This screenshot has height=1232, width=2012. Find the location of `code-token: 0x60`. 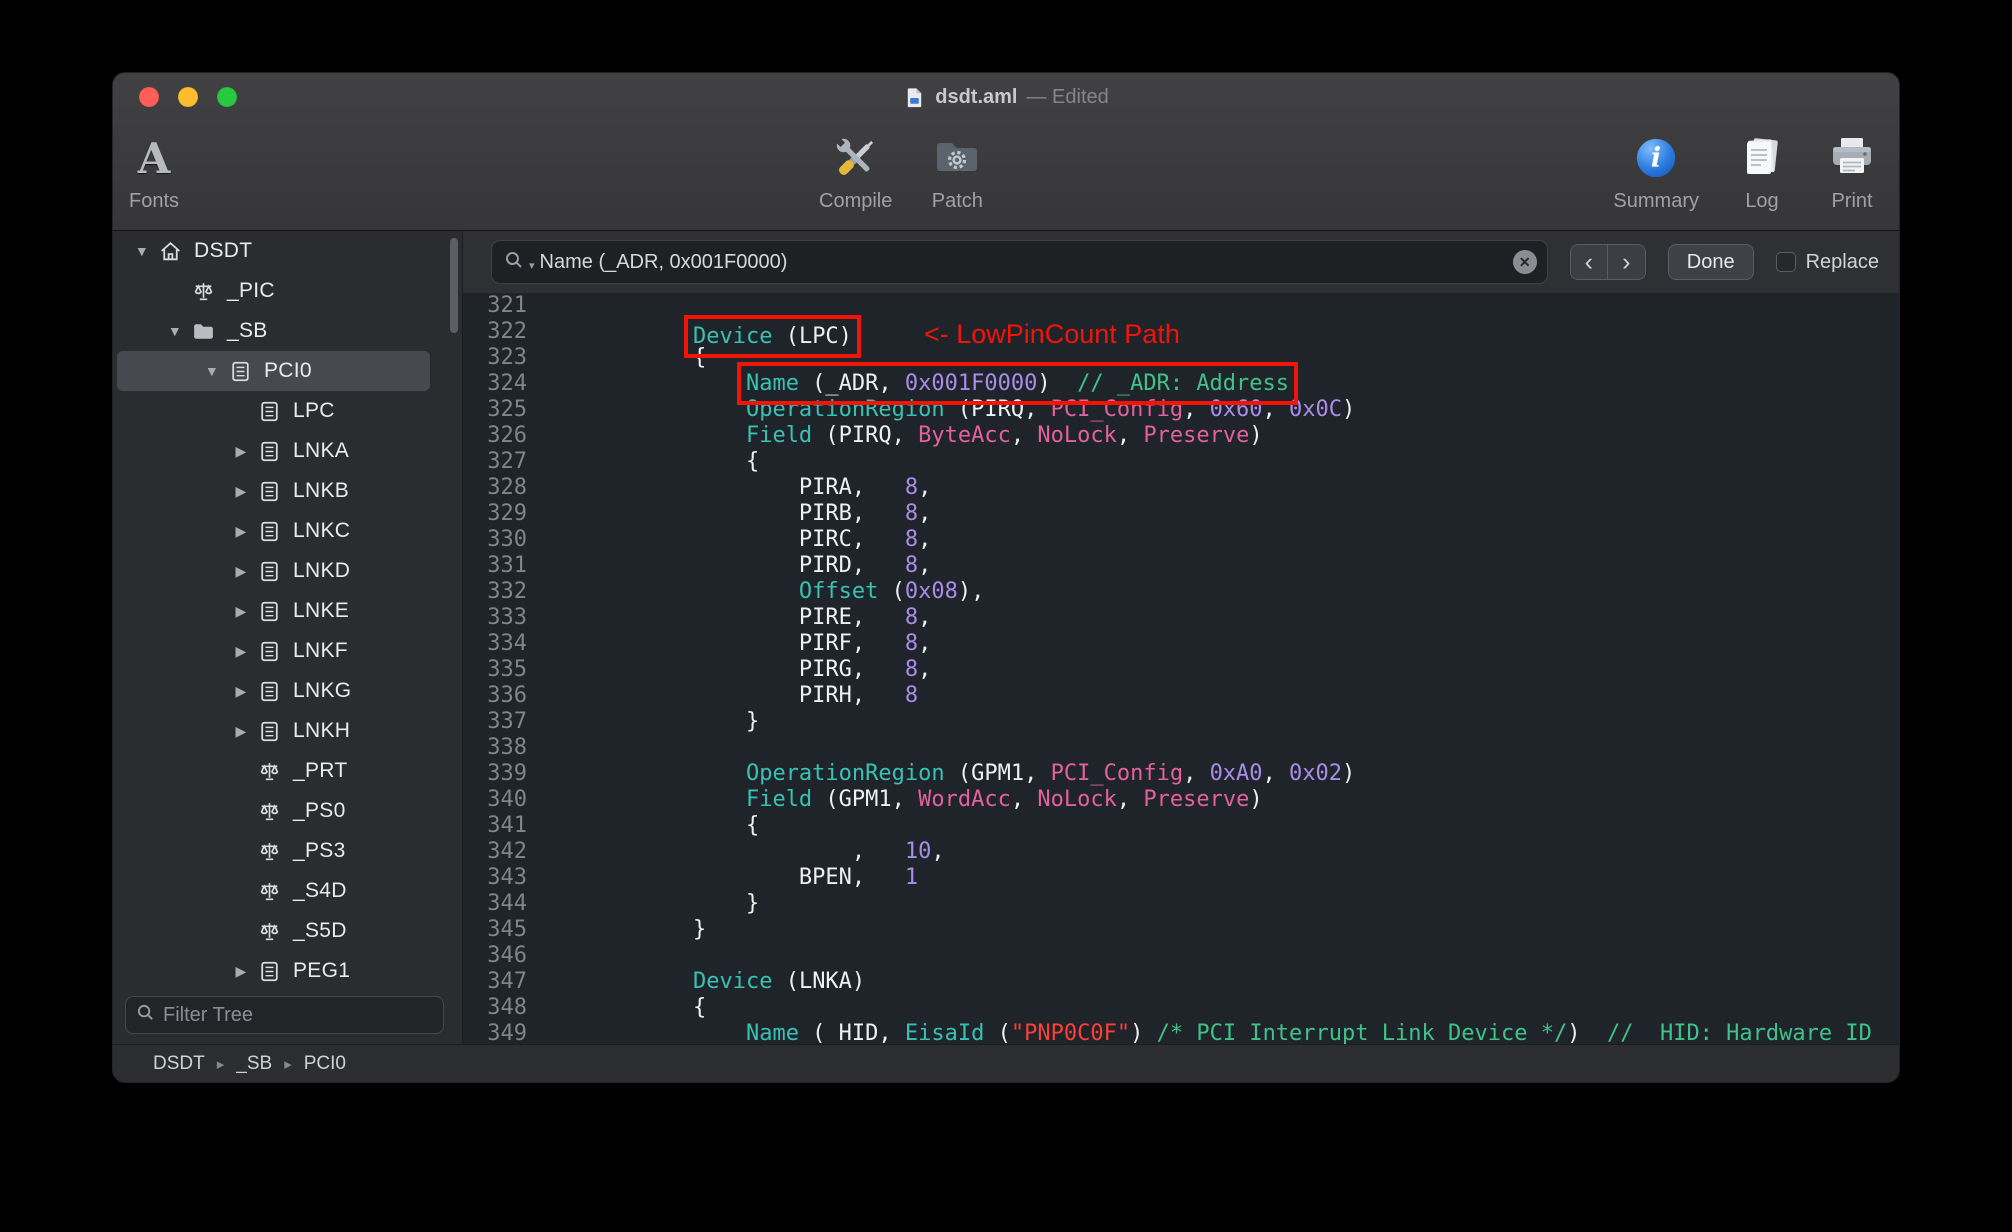

code-token: 0x60 is located at coordinates (1236, 409).